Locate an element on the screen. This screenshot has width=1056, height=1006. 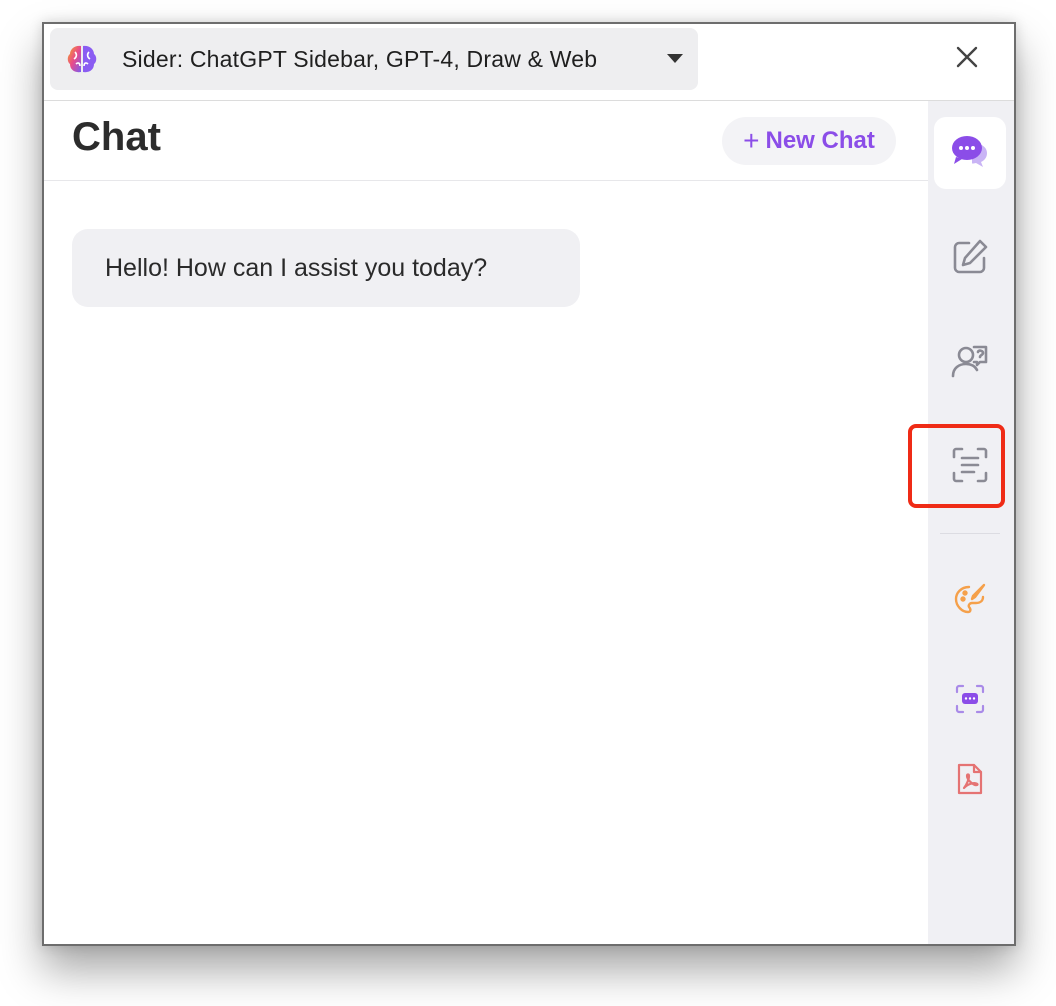
page-title: Chat is located at coordinates (116, 137).